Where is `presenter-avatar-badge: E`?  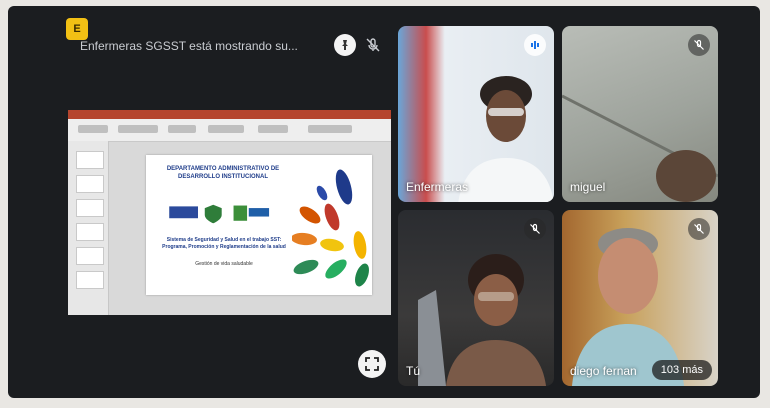 presenter-avatar-badge: E is located at coordinates (77, 29).